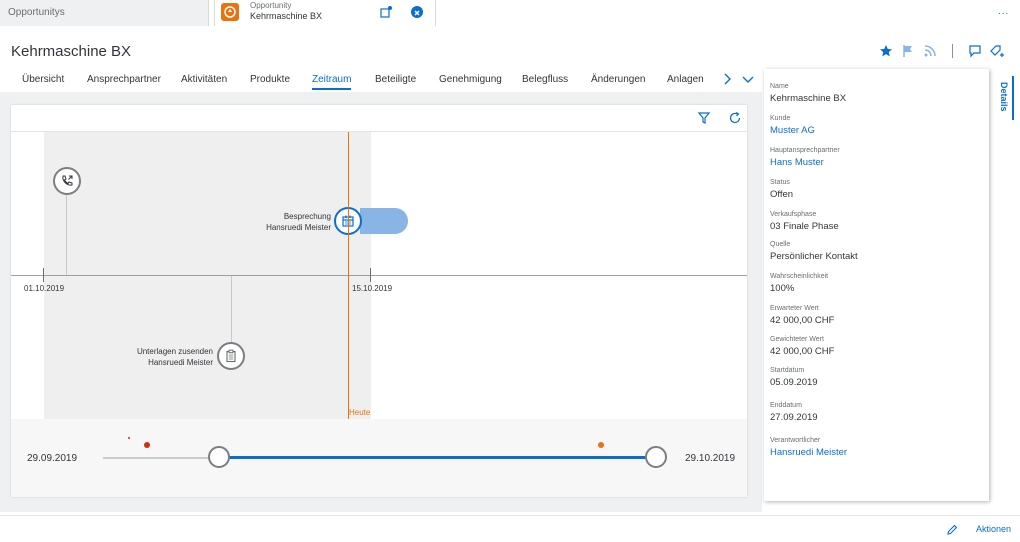 This screenshot has height=542, width=1020. Describe the element at coordinates (270, 79) in the screenshot. I see `tab-produkte: Produkte` at that location.